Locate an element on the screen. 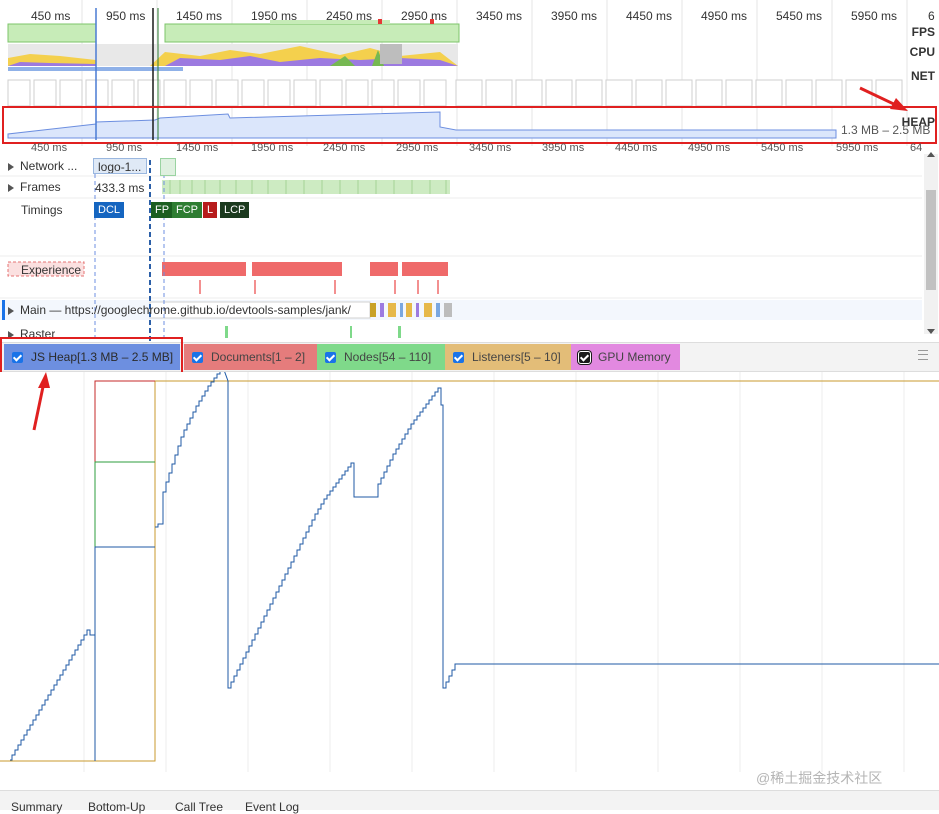 Image resolution: width=939 pixels, height=814 pixels. tab-event-log: Event Log is located at coordinates (272, 807).